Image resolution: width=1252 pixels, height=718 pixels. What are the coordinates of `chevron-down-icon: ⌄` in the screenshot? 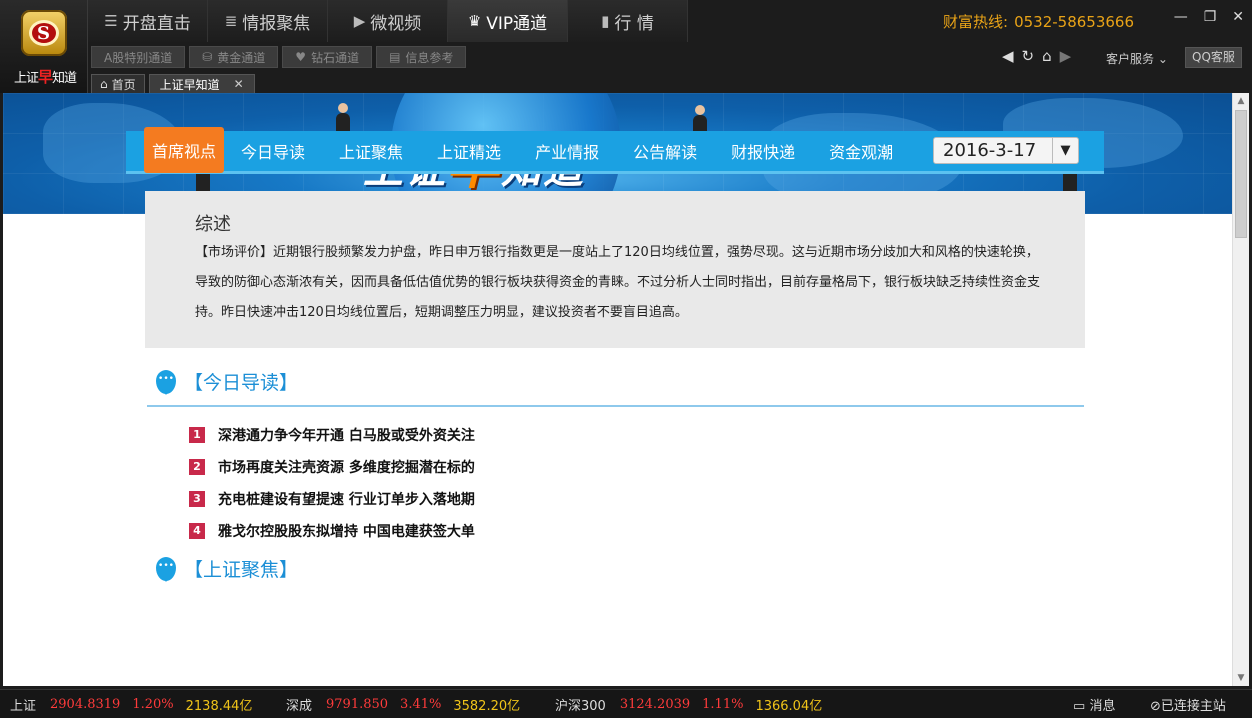 It's located at (1162, 59).